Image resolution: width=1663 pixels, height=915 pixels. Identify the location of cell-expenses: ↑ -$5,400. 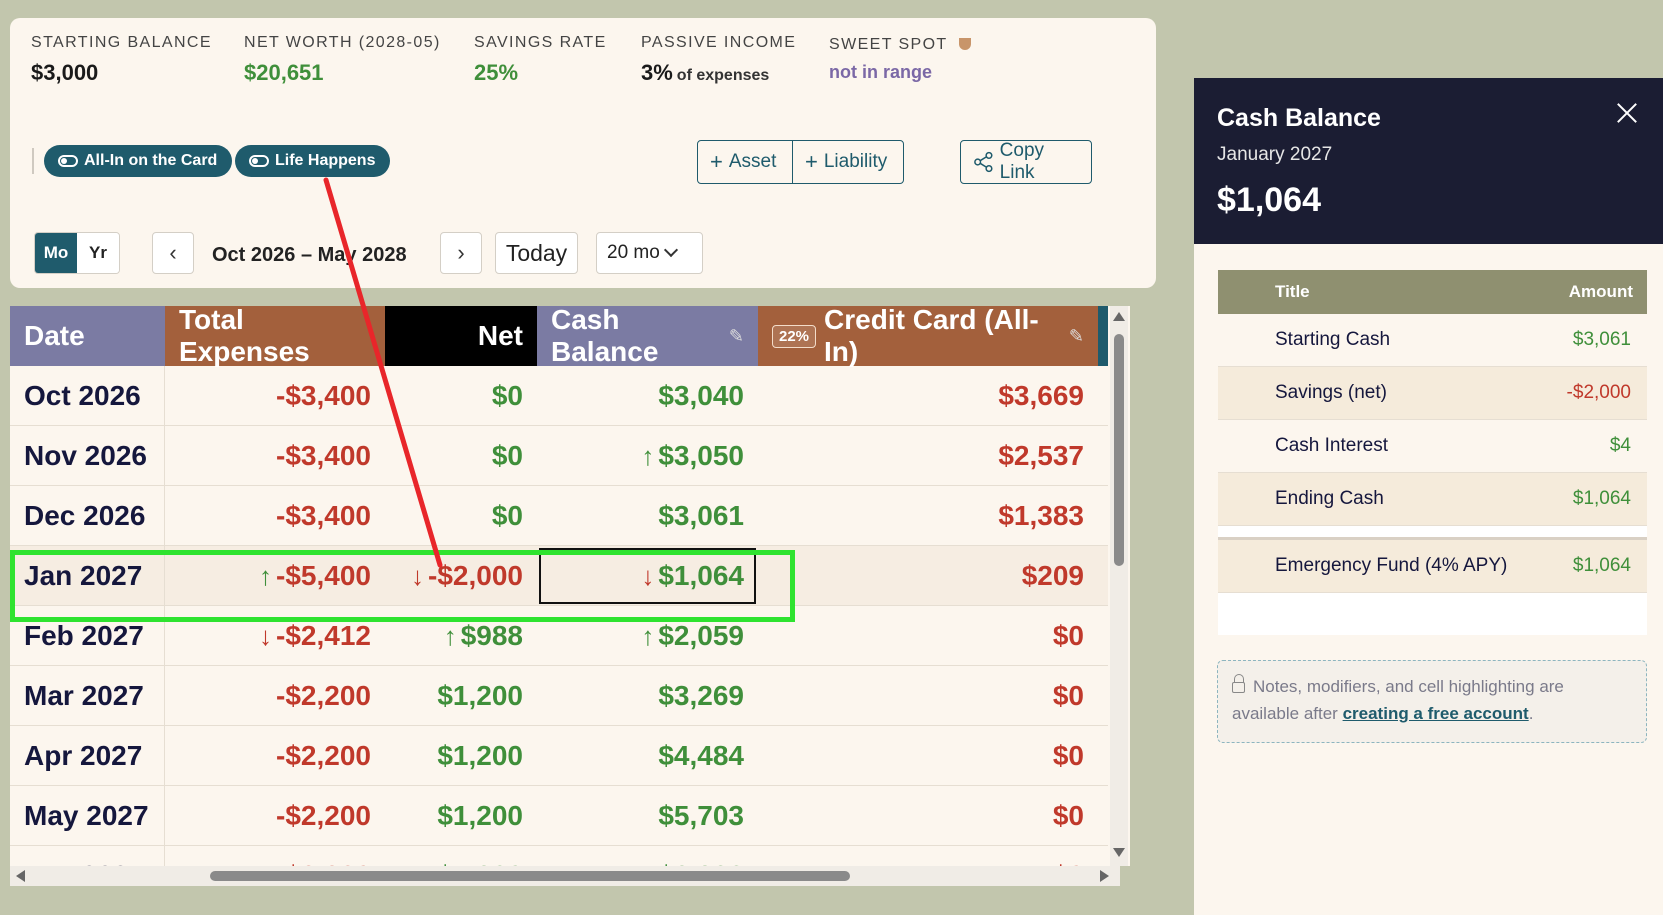
(275, 576).